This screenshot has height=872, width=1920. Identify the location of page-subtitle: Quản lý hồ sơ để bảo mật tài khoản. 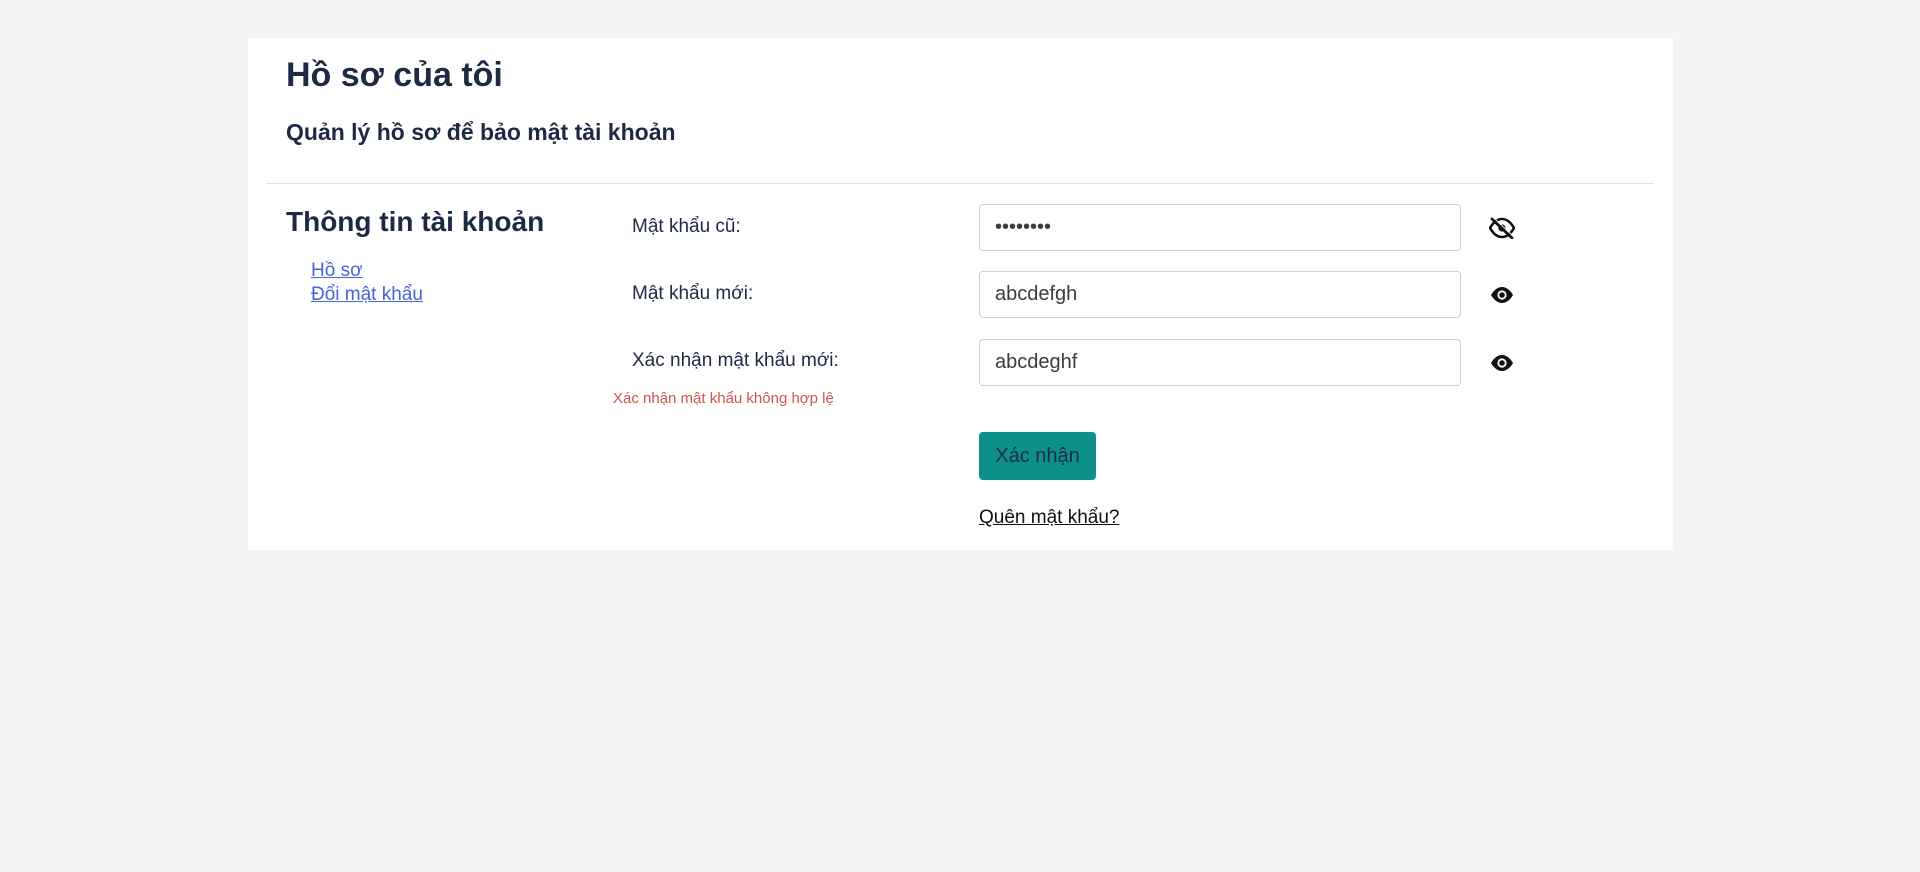
(481, 132).